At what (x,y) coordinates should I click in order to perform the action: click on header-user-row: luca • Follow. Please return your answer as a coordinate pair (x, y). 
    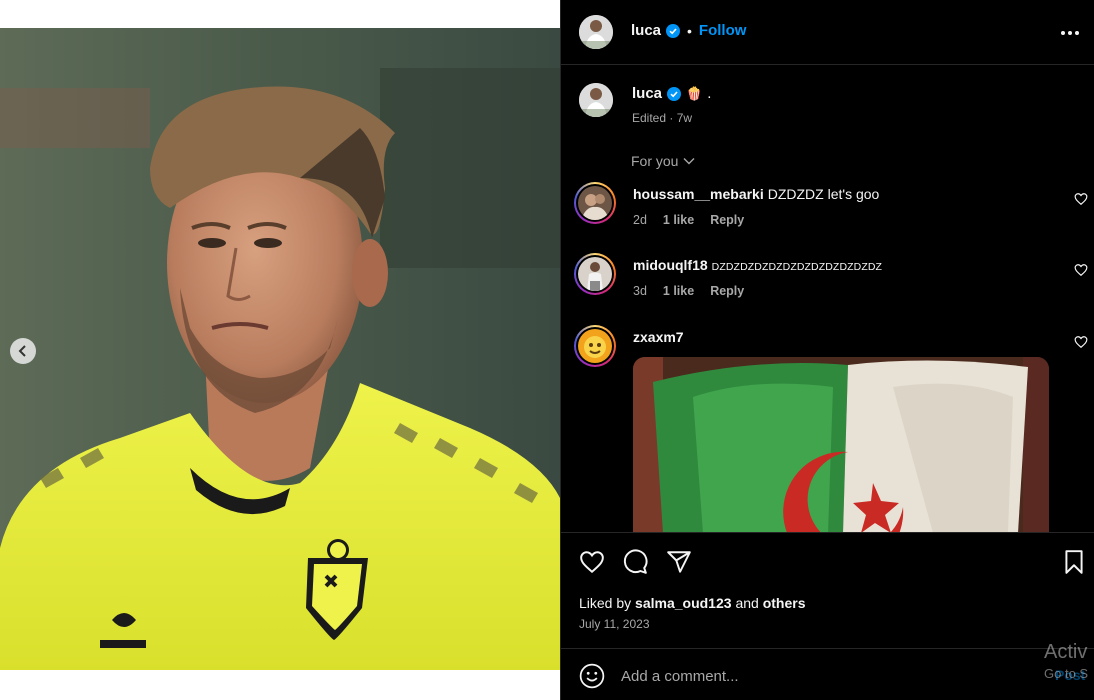
    Looking at the image, I should click on (688, 30).